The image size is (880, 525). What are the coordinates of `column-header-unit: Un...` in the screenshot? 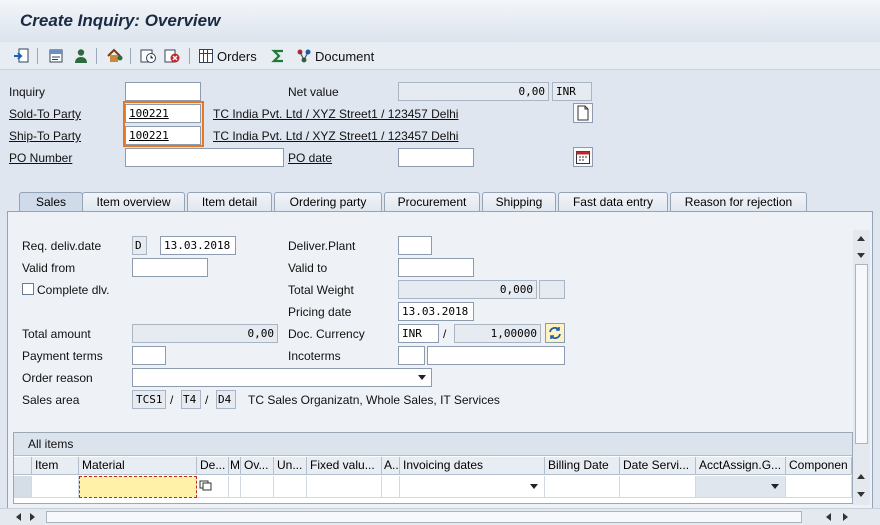 It's located at (290, 466).